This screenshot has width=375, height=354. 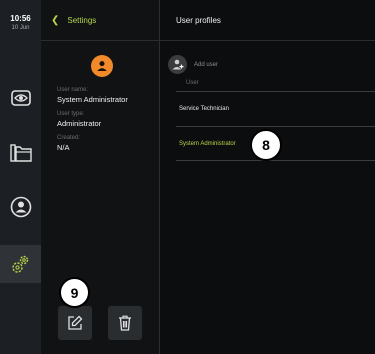 I want to click on user-list-header: User, so click(x=192, y=83).